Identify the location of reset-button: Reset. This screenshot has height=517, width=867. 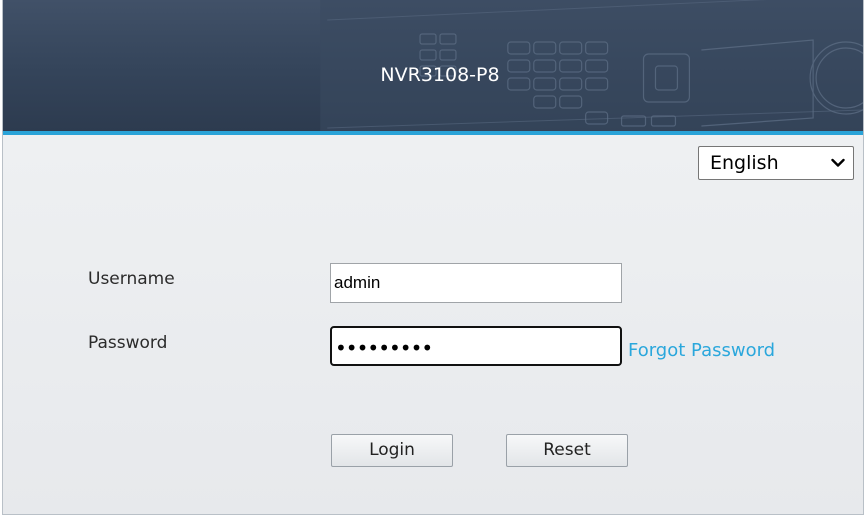
(567, 450).